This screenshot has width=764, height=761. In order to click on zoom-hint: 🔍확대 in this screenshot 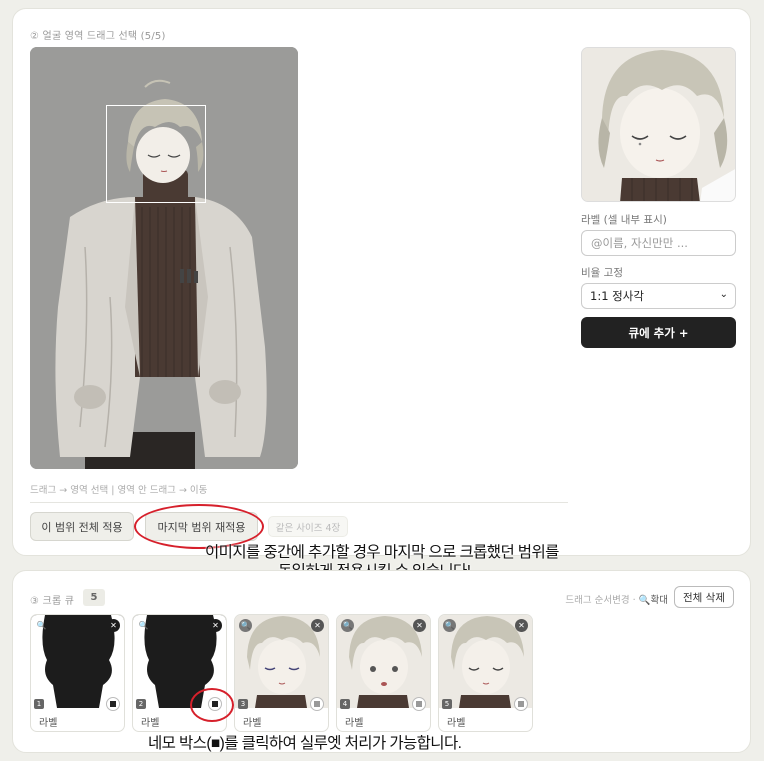, I will do `click(653, 600)`.